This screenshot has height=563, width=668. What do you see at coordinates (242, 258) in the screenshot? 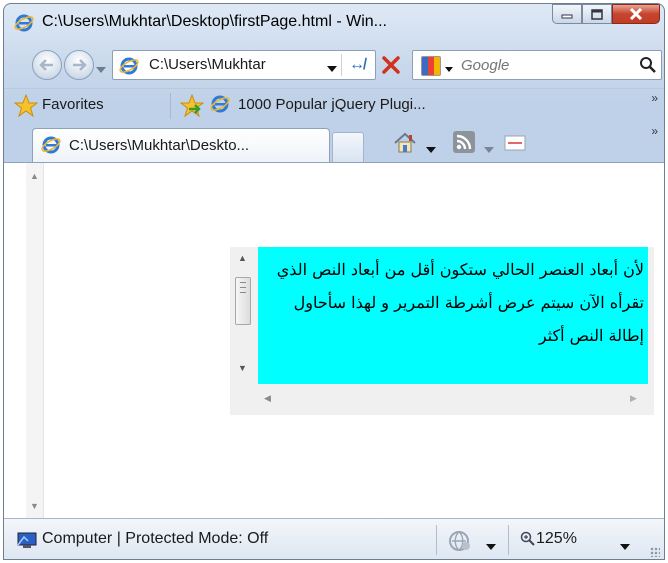
I see `box-scroll-up-arrow-icon: ▲` at bounding box center [242, 258].